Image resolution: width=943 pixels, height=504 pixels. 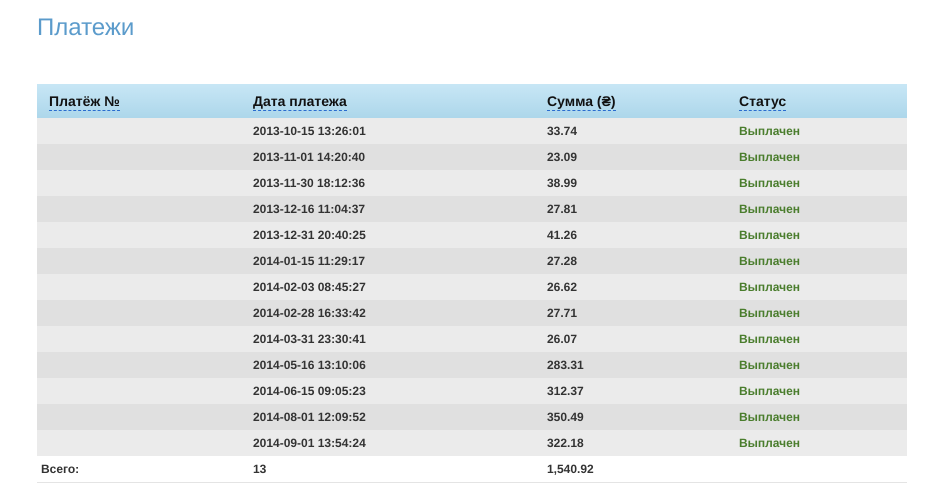 I want to click on total-count: 13, so click(x=259, y=469).